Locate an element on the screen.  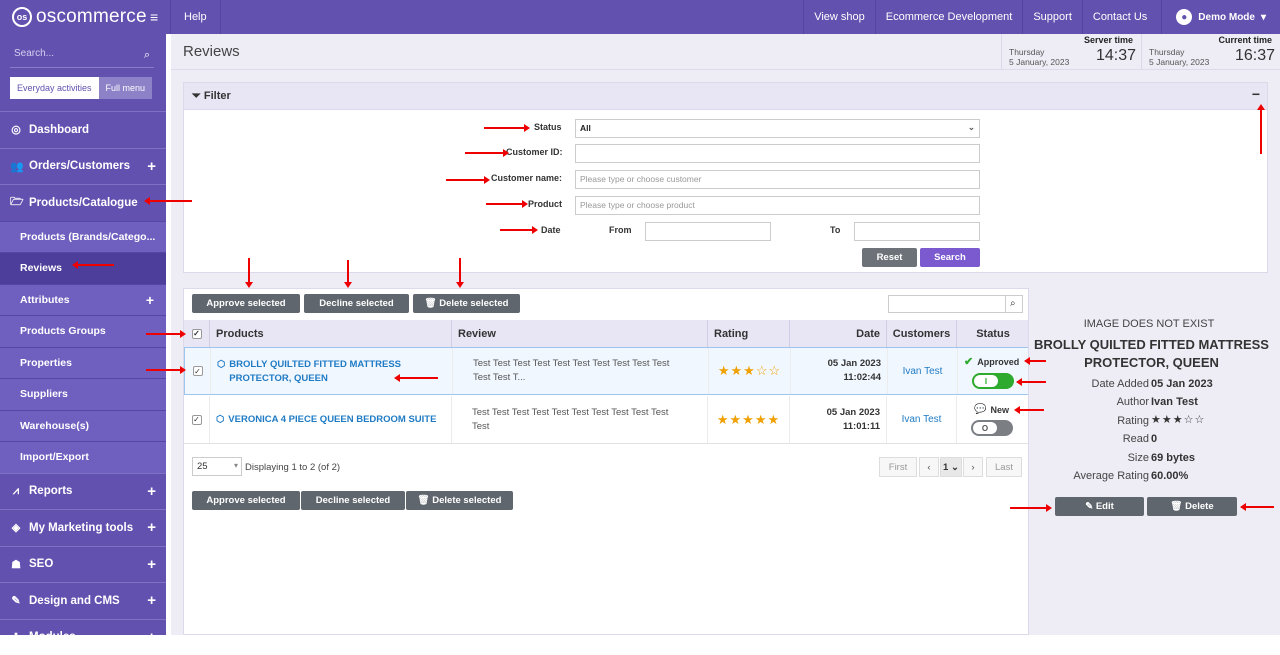
customer-name-input: Please type or choose customer is located at coordinates (777, 179).